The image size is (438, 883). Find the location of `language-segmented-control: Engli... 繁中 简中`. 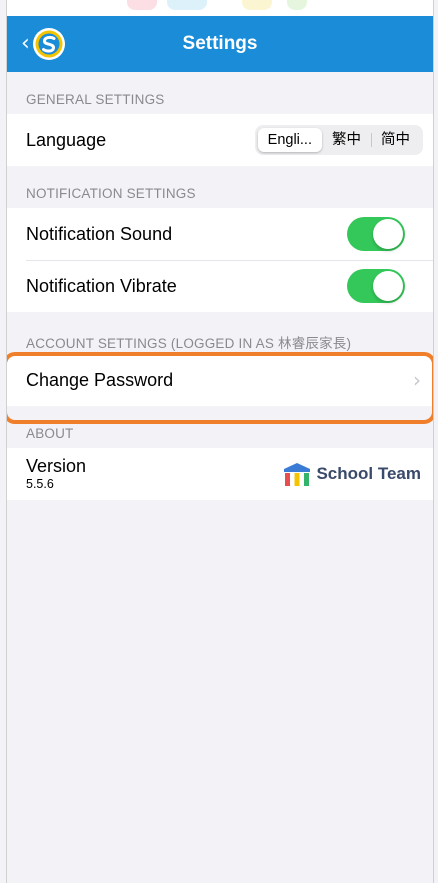

language-segmented-control: Engli... 繁中 简中 is located at coordinates (338, 140).